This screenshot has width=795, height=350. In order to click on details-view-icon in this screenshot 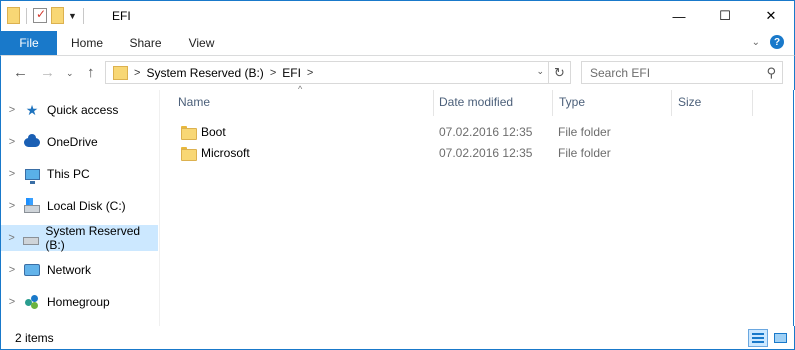, I will do `click(758, 338)`.